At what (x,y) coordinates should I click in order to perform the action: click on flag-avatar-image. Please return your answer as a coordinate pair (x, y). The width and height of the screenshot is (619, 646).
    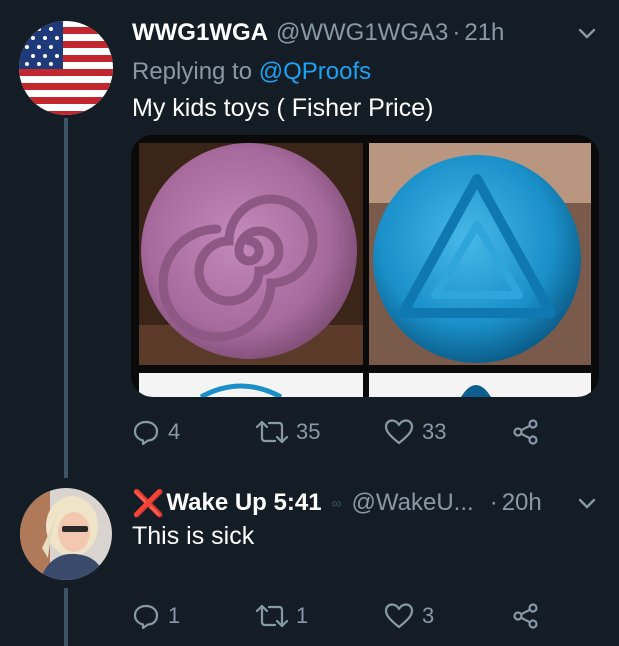
    Looking at the image, I should click on (66, 68).